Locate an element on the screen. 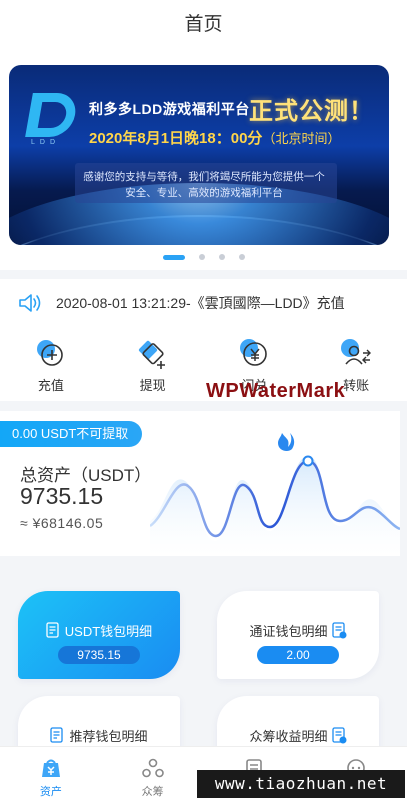 The image size is (407, 800). usdt-wallet-card: USDT钱包明细 9735.15 is located at coordinates (99, 635).